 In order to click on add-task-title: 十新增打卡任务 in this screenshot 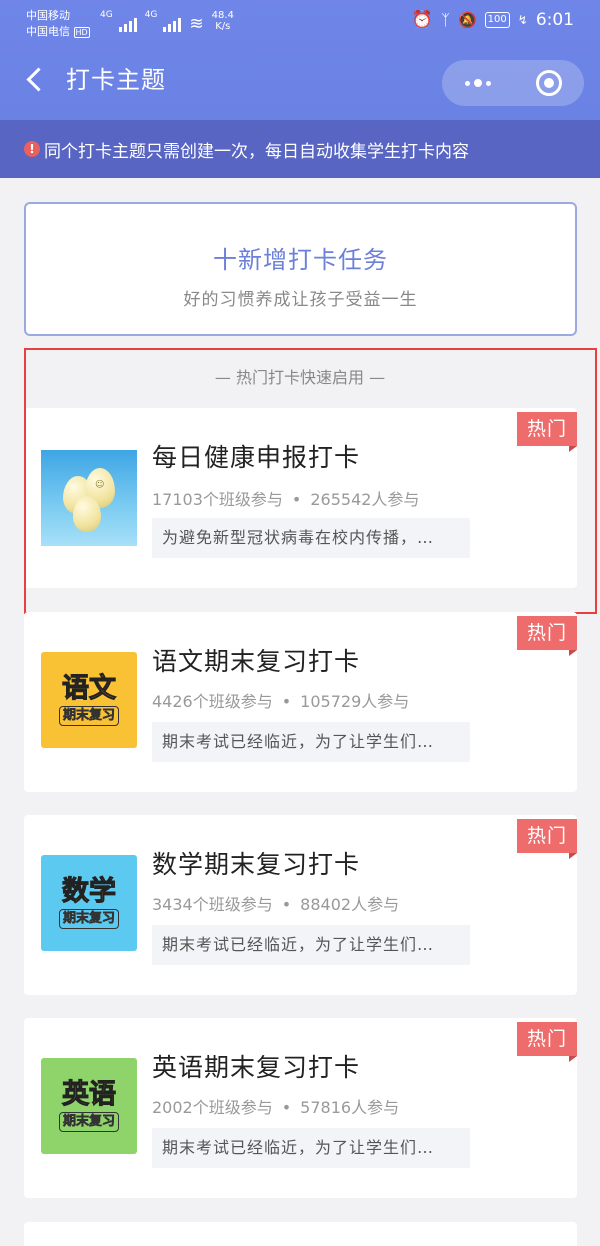, I will do `click(300, 260)`.